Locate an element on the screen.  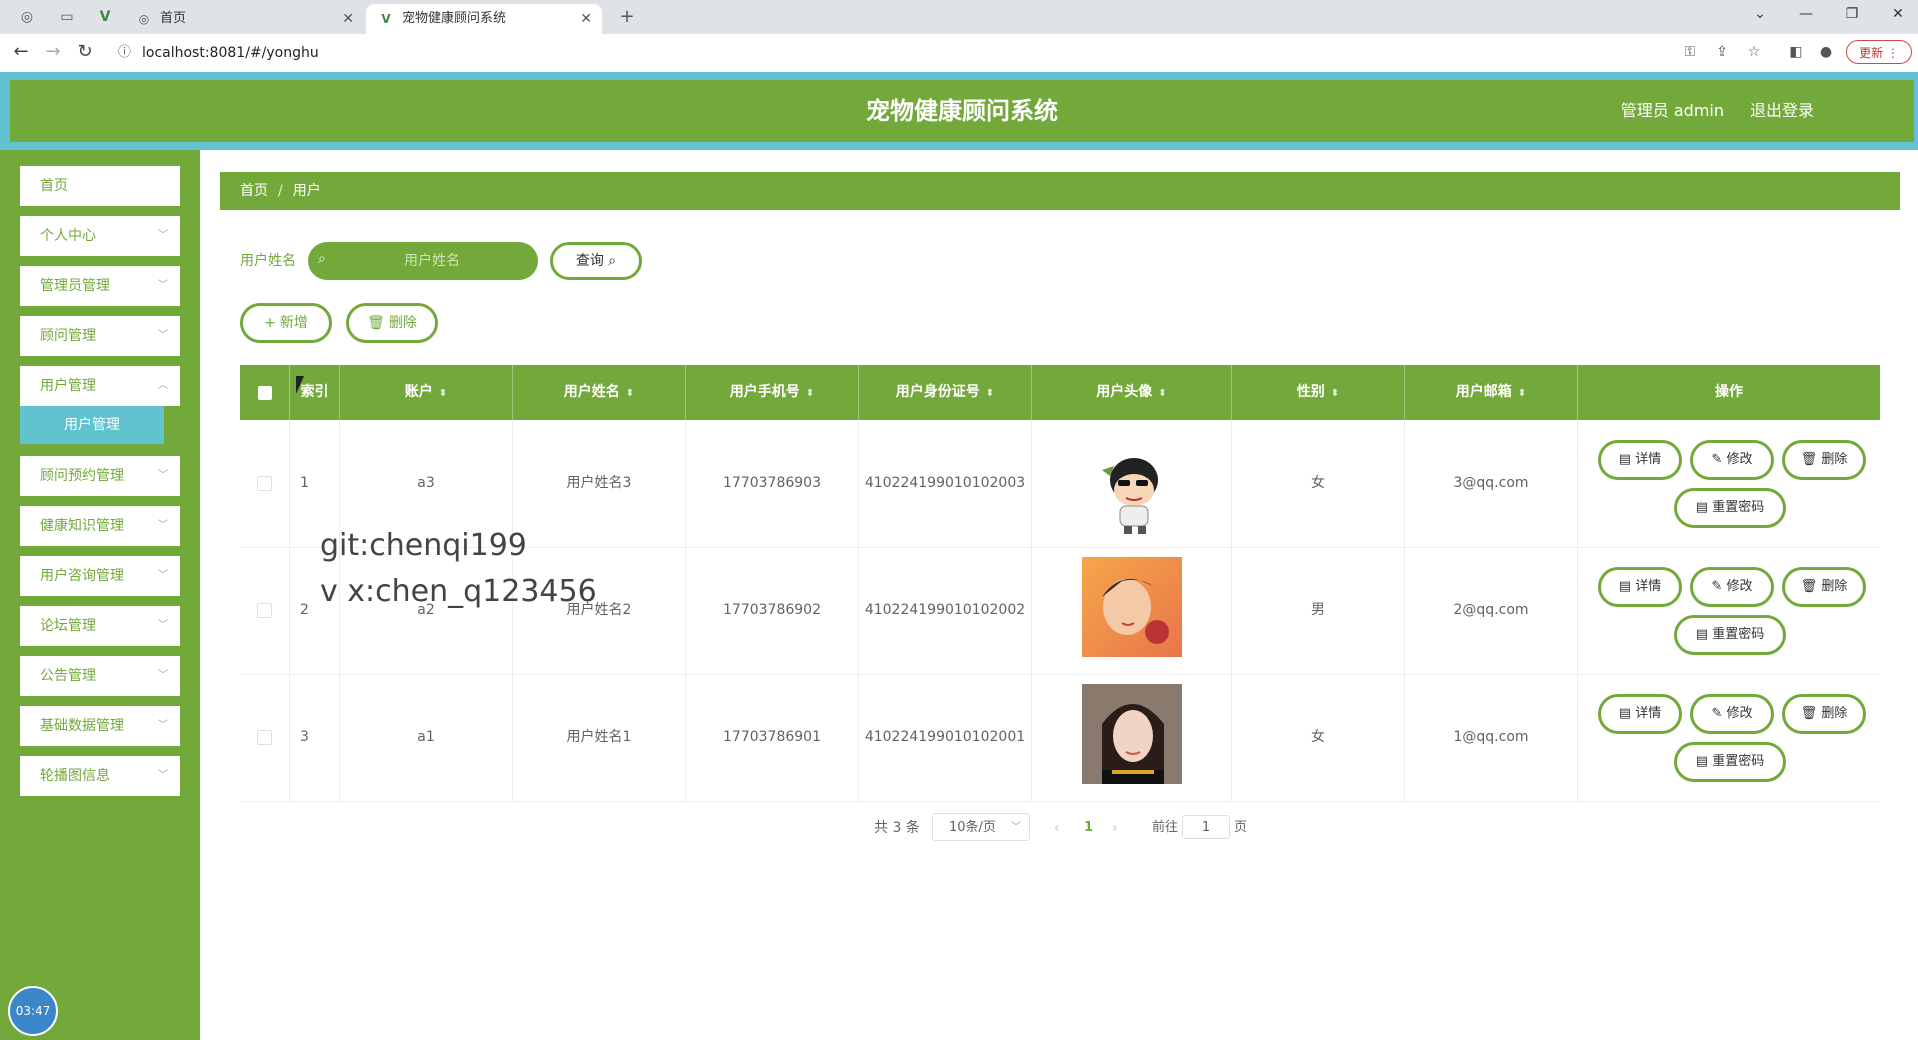
globe-icon: ◎ is located at coordinates (27, 17).